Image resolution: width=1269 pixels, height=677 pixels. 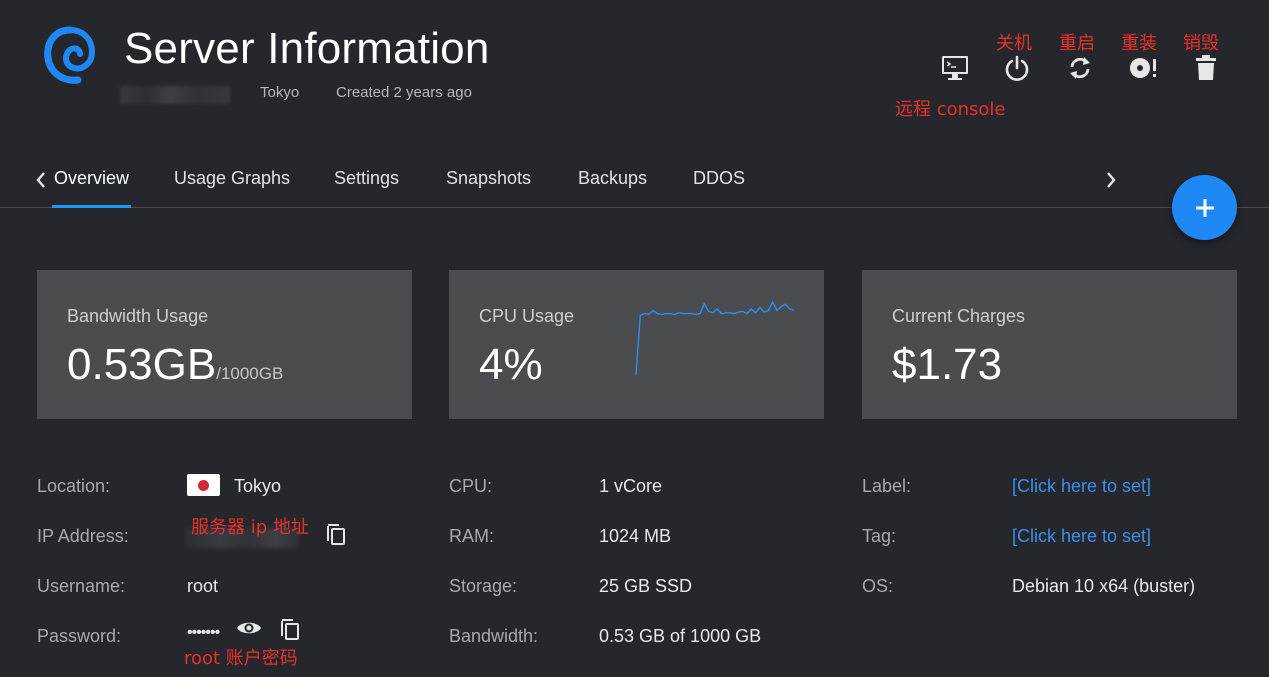 I want to click on chevron-left-icon, so click(x=41, y=180).